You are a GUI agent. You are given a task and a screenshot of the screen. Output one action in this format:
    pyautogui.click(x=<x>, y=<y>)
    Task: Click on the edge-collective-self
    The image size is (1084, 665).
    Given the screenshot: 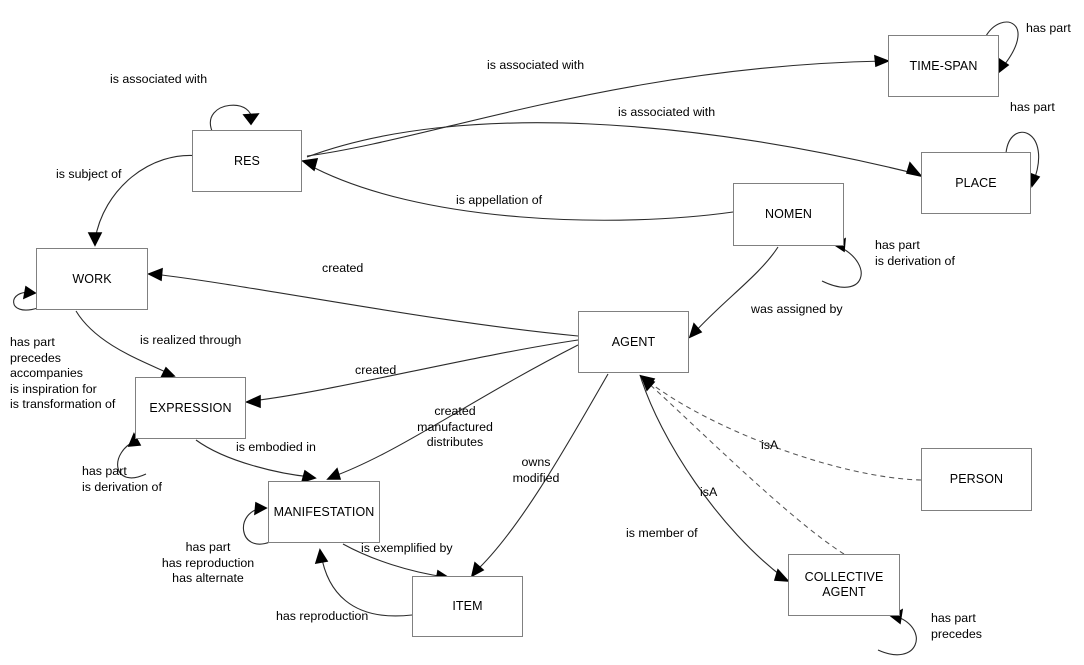 What is the action you would take?
    pyautogui.click(x=897, y=636)
    